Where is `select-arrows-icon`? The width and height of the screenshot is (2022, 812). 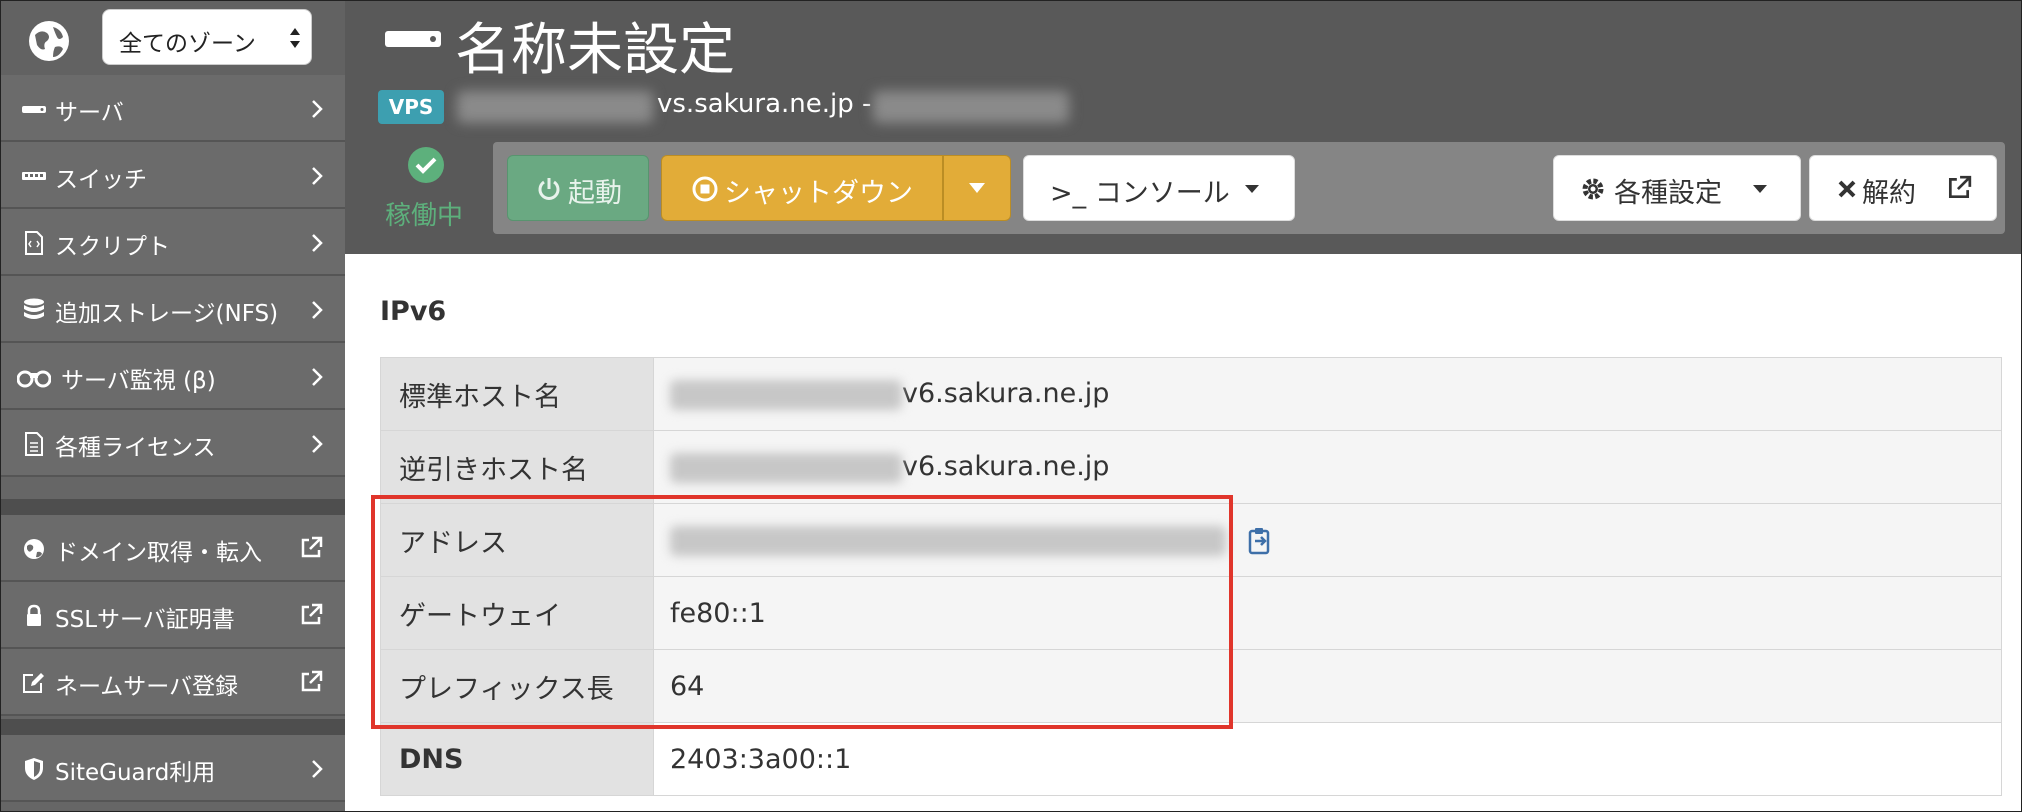
select-arrows-icon is located at coordinates (295, 38).